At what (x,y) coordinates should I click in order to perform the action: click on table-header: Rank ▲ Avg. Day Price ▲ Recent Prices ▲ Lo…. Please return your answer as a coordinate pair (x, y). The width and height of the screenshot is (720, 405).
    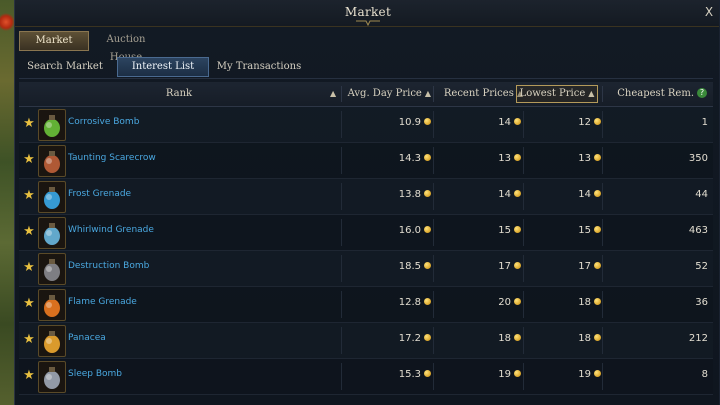
    Looking at the image, I should click on (366, 94).